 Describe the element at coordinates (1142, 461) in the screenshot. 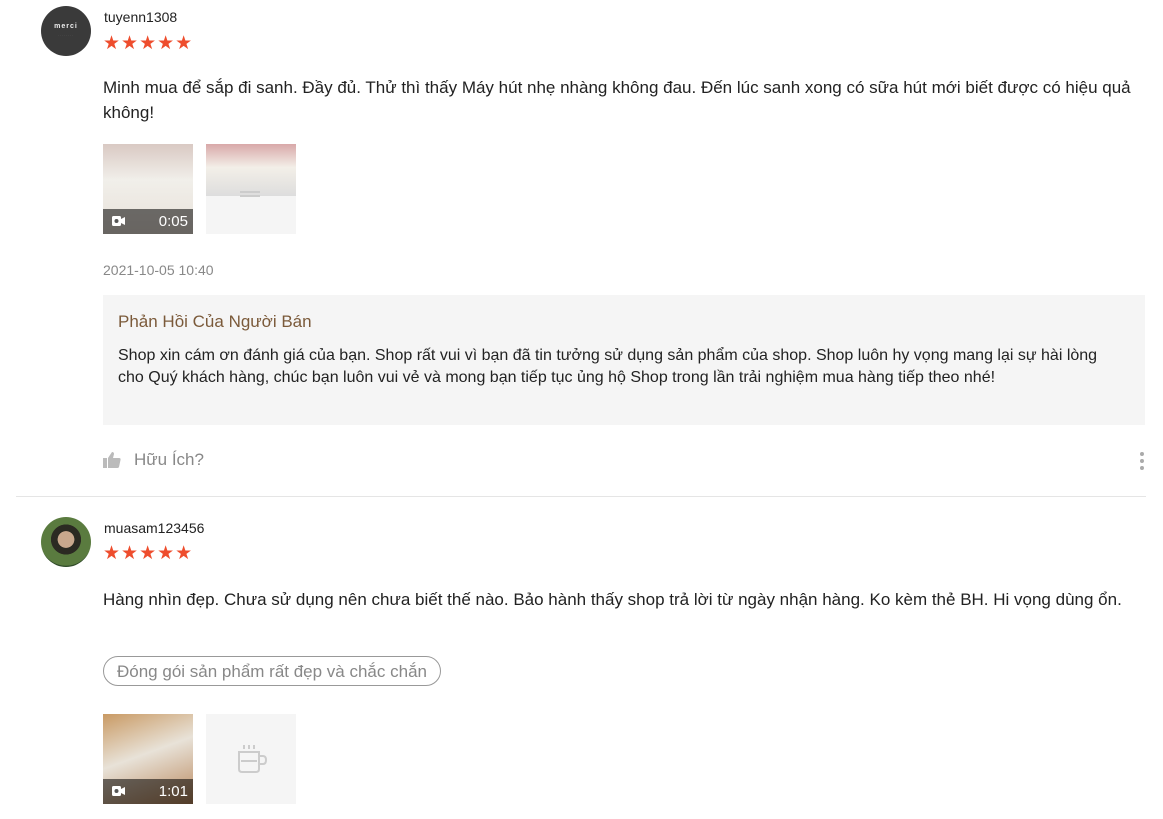

I see `more-vertical-icon` at that location.